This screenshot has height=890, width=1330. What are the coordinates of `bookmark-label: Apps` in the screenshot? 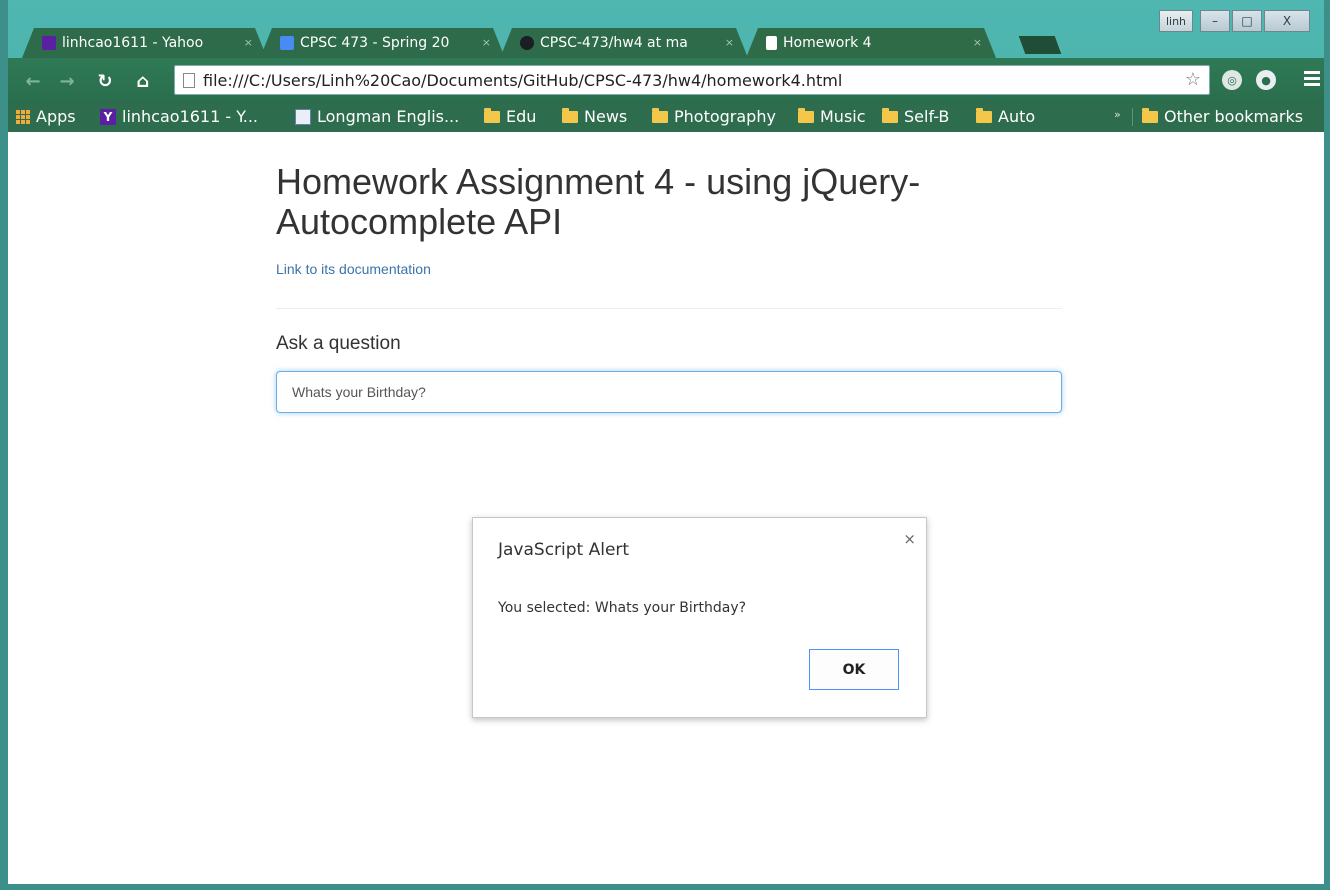 It's located at (56, 116).